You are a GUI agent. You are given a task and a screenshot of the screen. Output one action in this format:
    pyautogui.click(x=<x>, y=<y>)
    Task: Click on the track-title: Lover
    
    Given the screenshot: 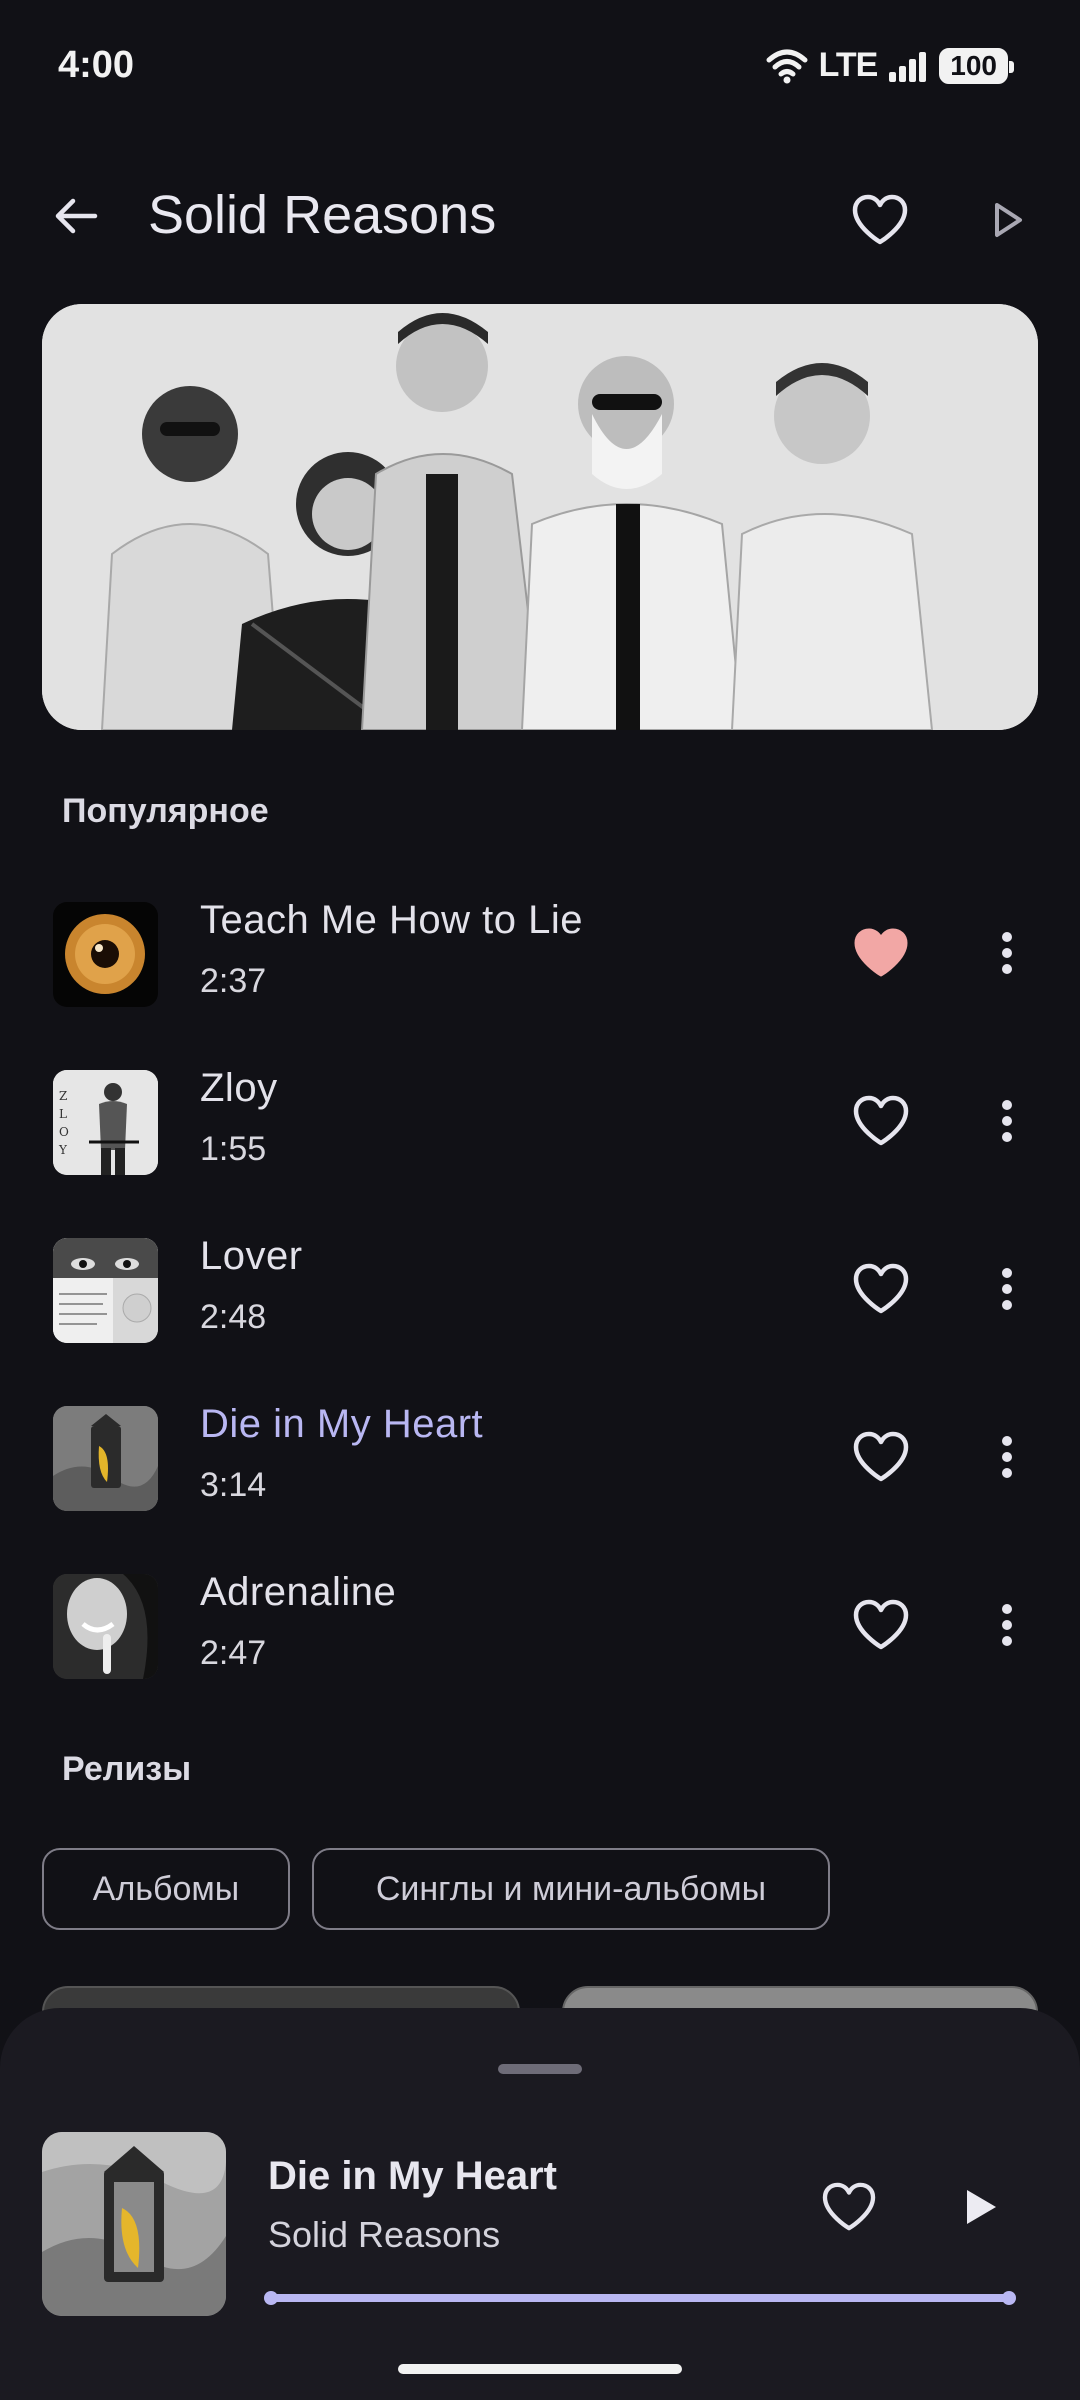 What is the action you would take?
    pyautogui.click(x=251, y=1256)
    